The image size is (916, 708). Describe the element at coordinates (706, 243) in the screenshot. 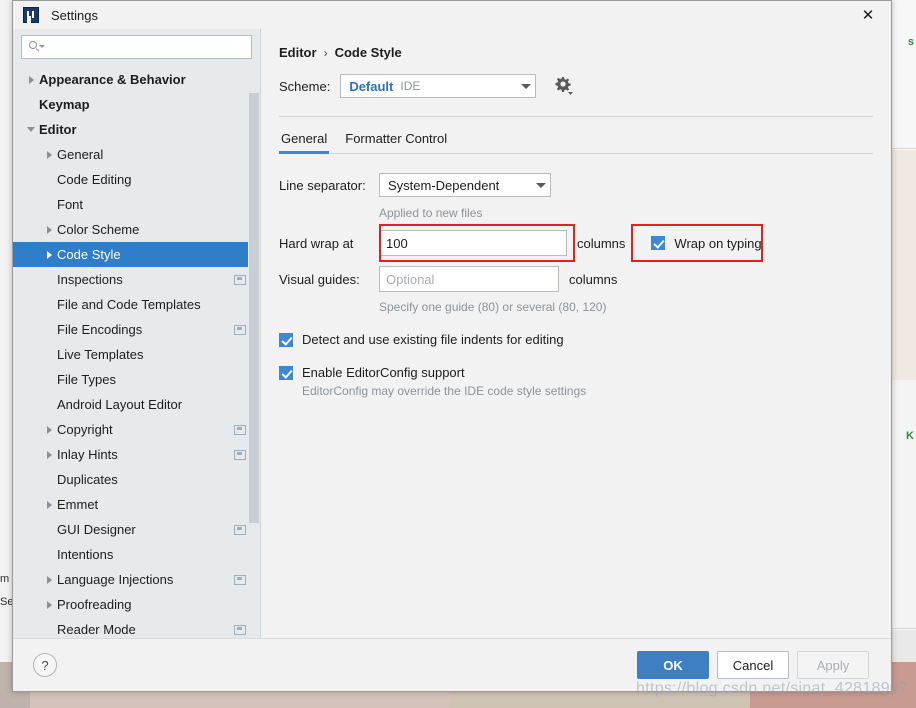

I see `wrap-on-typing-row: Wrap on typing` at that location.